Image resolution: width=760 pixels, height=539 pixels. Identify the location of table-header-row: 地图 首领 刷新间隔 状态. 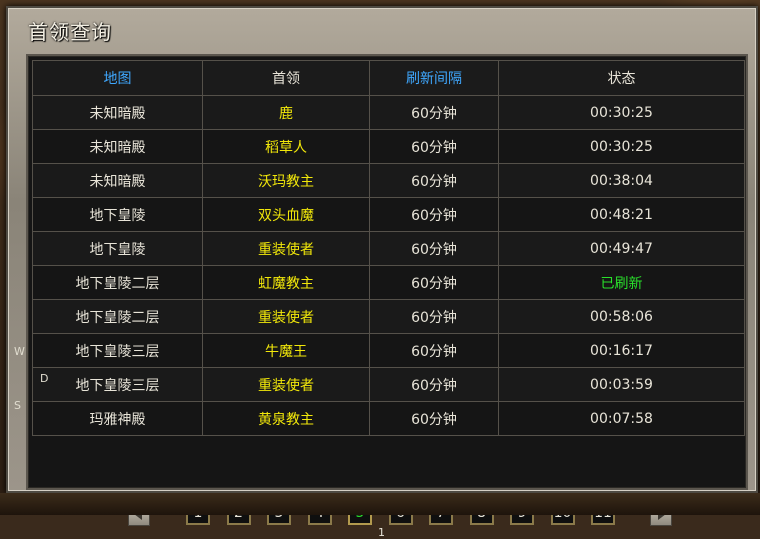
(388, 78).